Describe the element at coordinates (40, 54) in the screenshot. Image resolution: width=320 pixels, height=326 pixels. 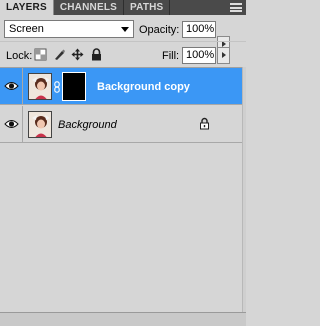
I see `lock-transparent-pixels-icon` at that location.